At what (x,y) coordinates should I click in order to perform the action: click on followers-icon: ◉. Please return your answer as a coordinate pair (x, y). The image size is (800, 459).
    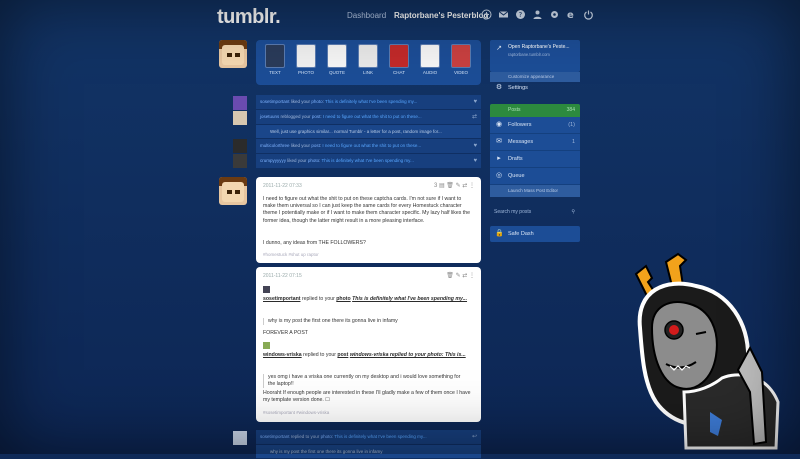
    Looking at the image, I should click on (499, 124).